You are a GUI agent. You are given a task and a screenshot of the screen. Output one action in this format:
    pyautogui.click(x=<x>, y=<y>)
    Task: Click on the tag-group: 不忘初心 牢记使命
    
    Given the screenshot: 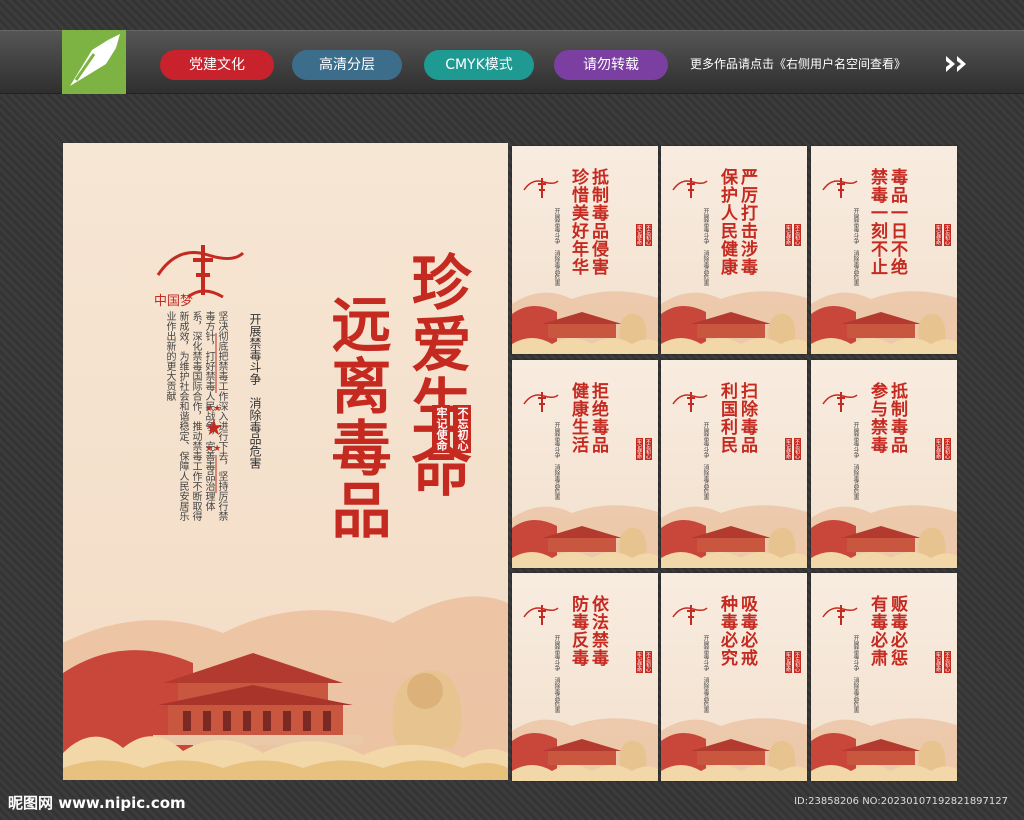 What is the action you would take?
    pyautogui.click(x=451, y=429)
    